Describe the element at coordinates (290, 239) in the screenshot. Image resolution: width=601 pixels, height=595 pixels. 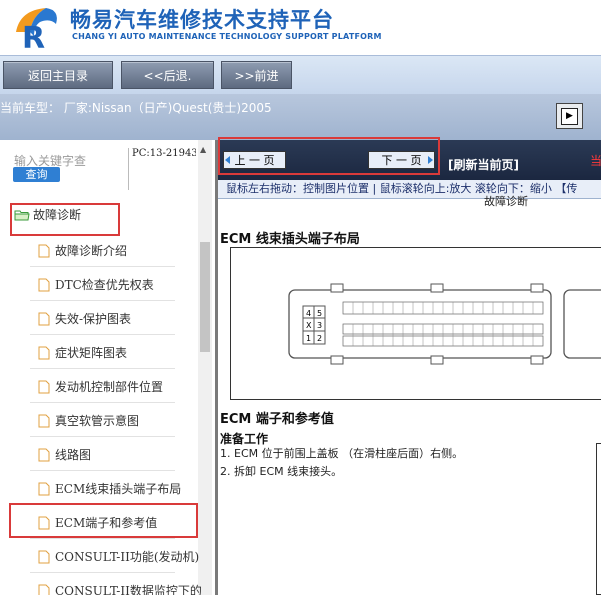
I see `section-title-connector-layout: ECM 线束插头端子布局` at that location.